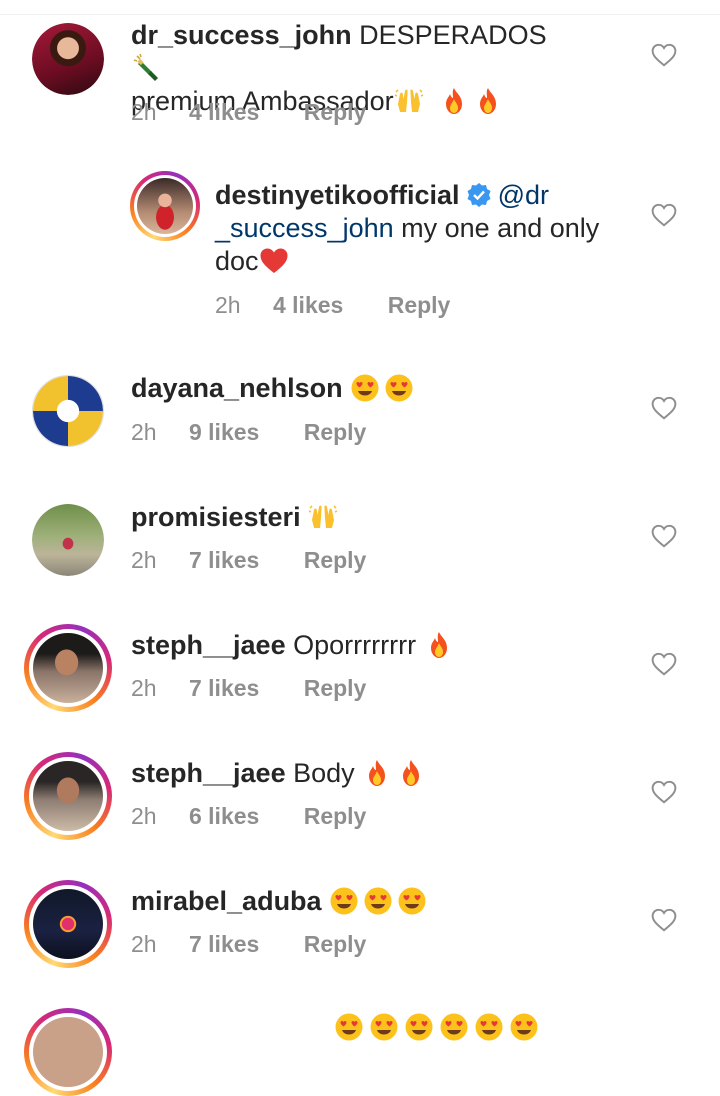 This screenshot has height=1096, width=720. Describe the element at coordinates (292, 645) in the screenshot. I see `comment-body: steph__jaee Oporrrrrrrr` at that location.